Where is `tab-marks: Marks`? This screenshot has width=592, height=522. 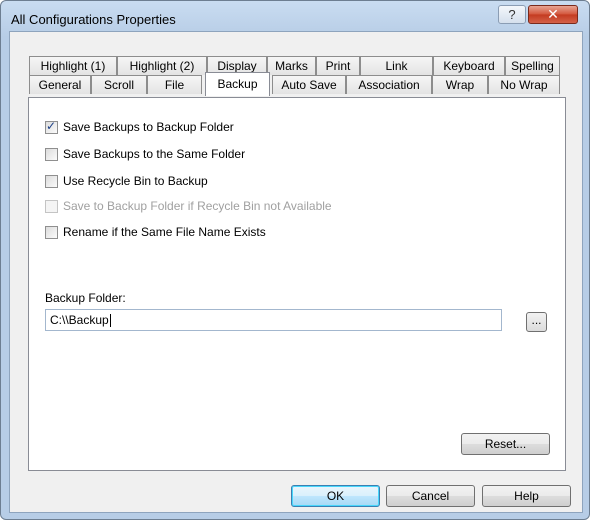
tab-marks: Marks is located at coordinates (291, 65).